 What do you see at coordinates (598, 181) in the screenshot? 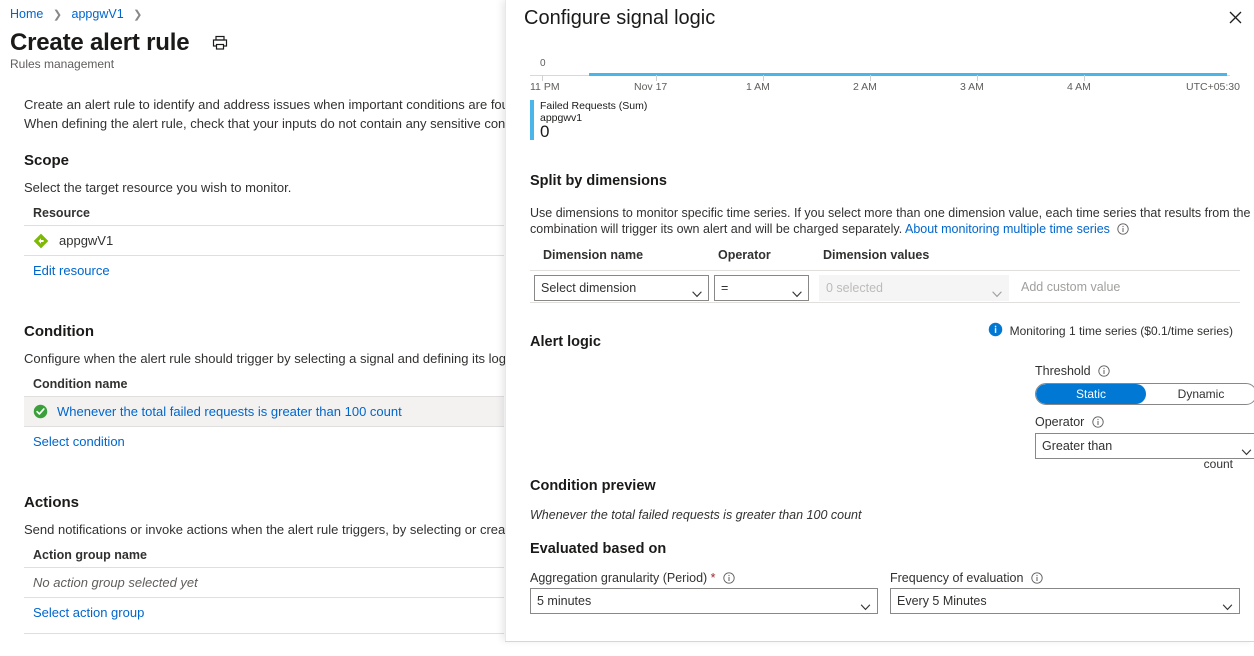
I see `split-by-dimensions-heading: Split by dimensions` at bounding box center [598, 181].